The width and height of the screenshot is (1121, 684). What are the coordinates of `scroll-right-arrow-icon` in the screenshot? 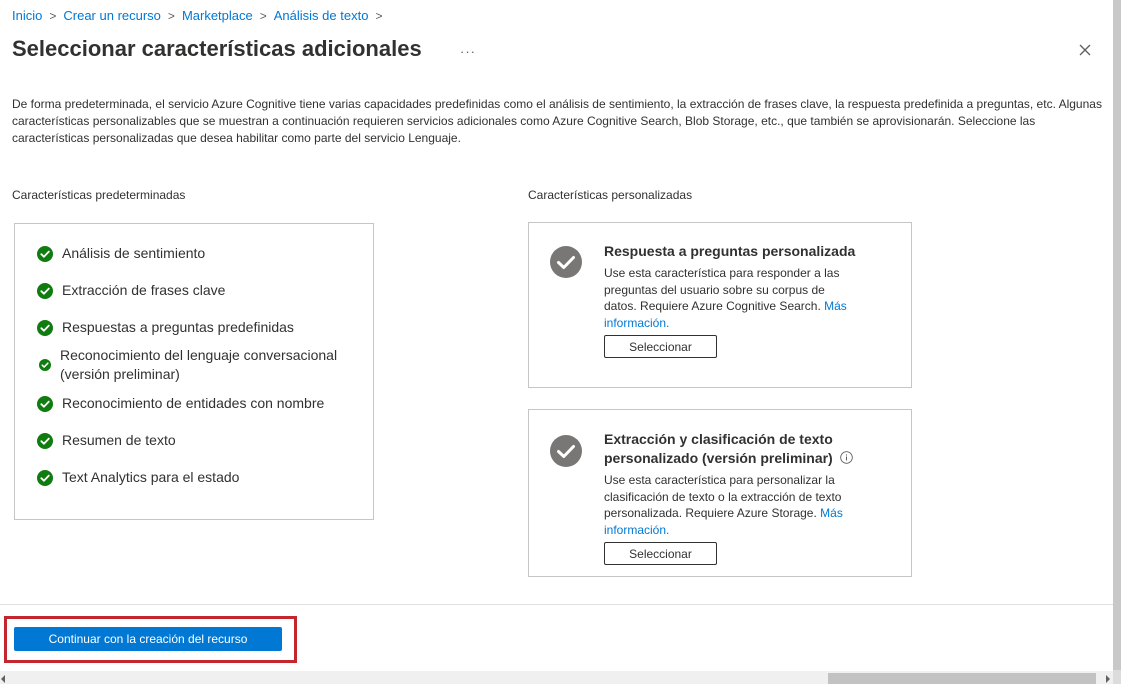 It's located at (1108, 679).